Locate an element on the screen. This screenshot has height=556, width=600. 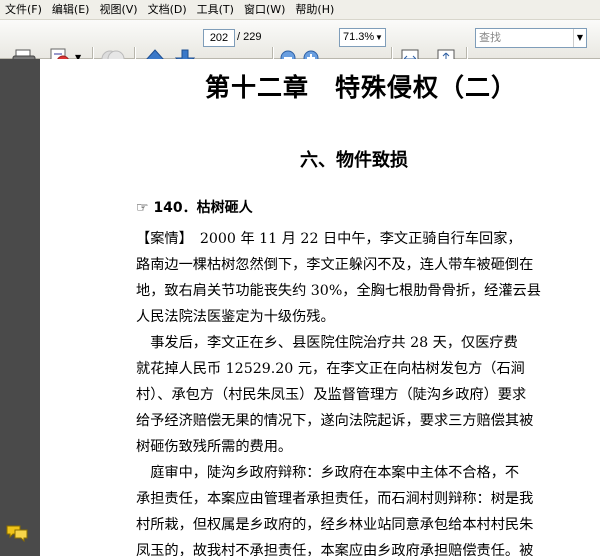
text-line: 就花掉人民币 12529.20 元，在李文正在向枯树发包方（石涧 is located at coordinates (330, 369).